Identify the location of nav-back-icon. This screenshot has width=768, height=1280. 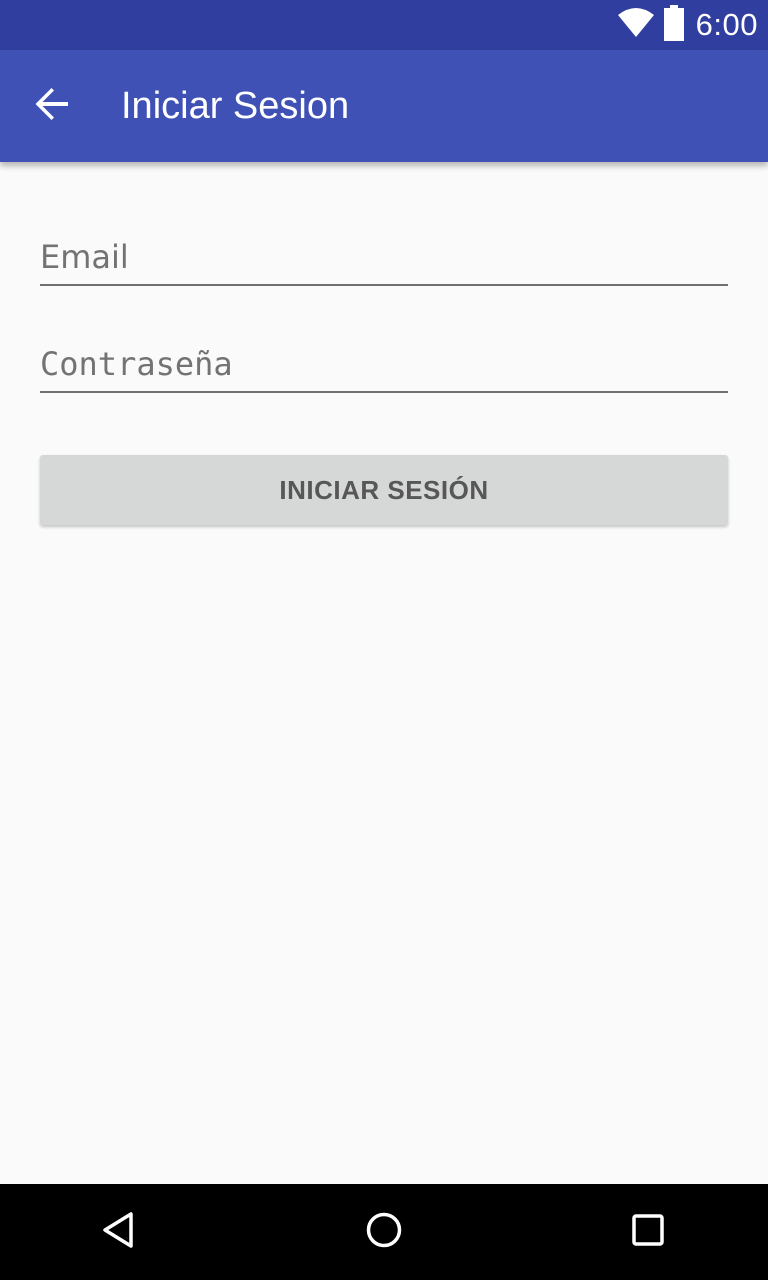
(120, 1232).